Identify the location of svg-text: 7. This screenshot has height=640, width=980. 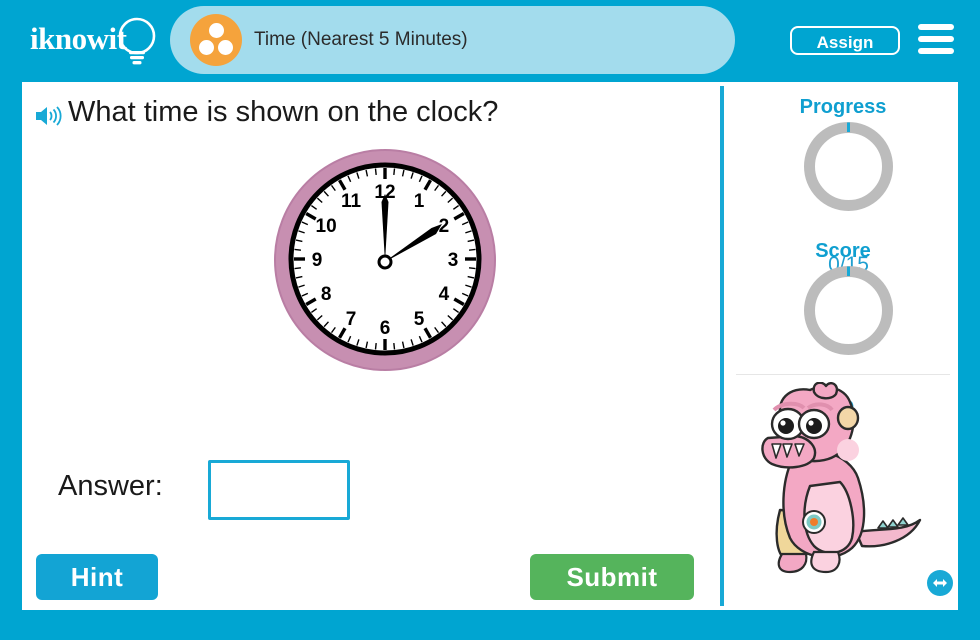
(351, 319).